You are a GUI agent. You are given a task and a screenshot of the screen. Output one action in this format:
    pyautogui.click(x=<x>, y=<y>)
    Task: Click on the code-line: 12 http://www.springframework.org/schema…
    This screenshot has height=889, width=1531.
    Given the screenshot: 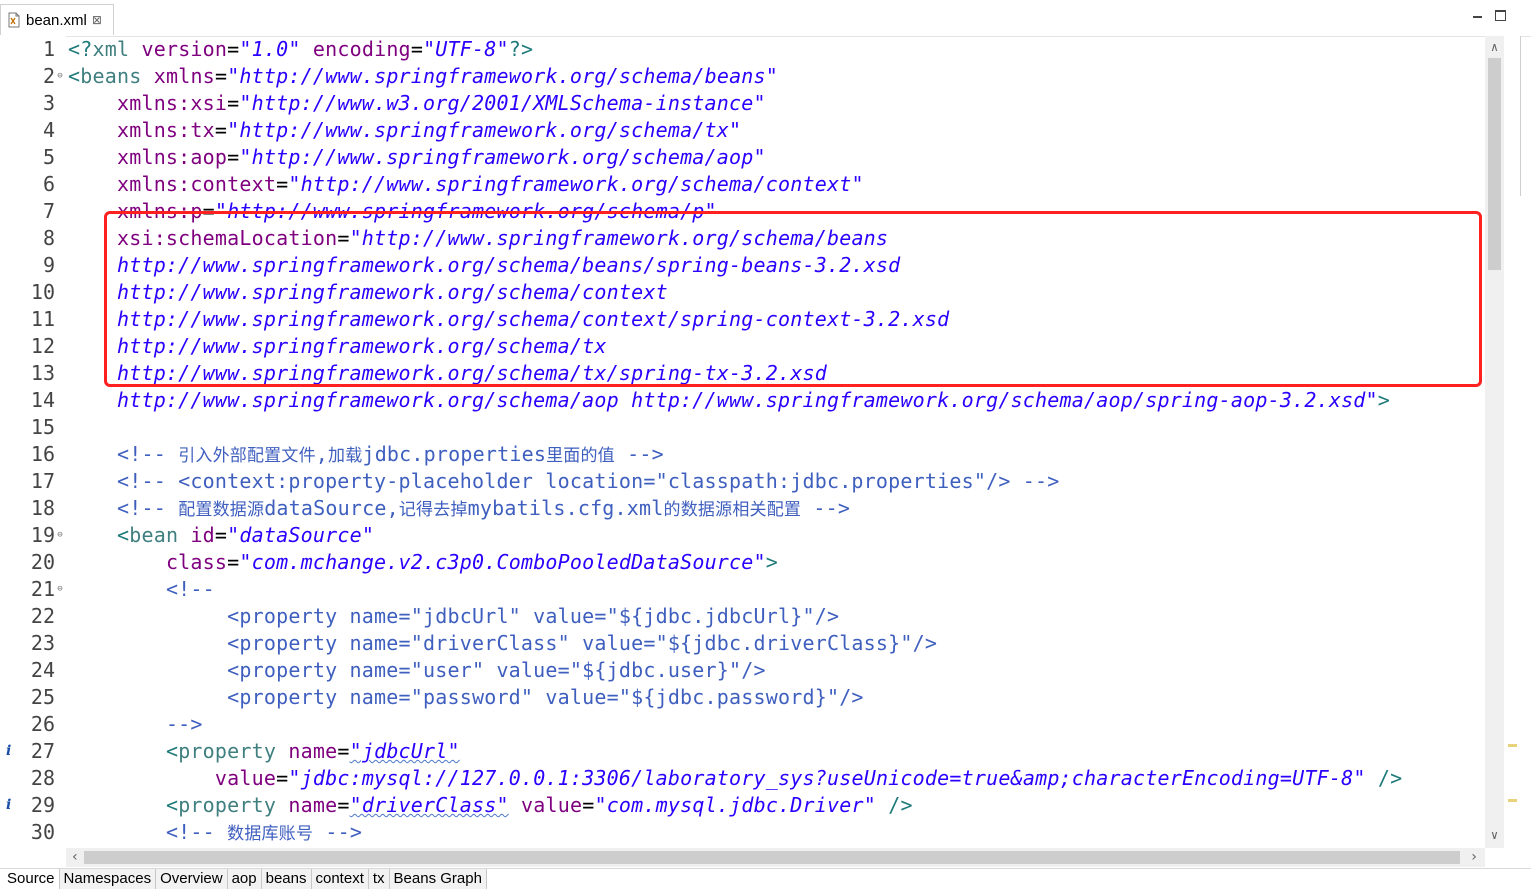 What is the action you would take?
    pyautogui.click(x=742, y=346)
    